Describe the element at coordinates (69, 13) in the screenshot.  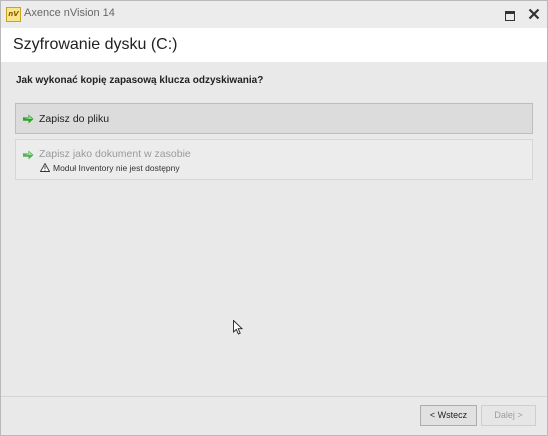
I see `app-title: Axence nVision 14` at that location.